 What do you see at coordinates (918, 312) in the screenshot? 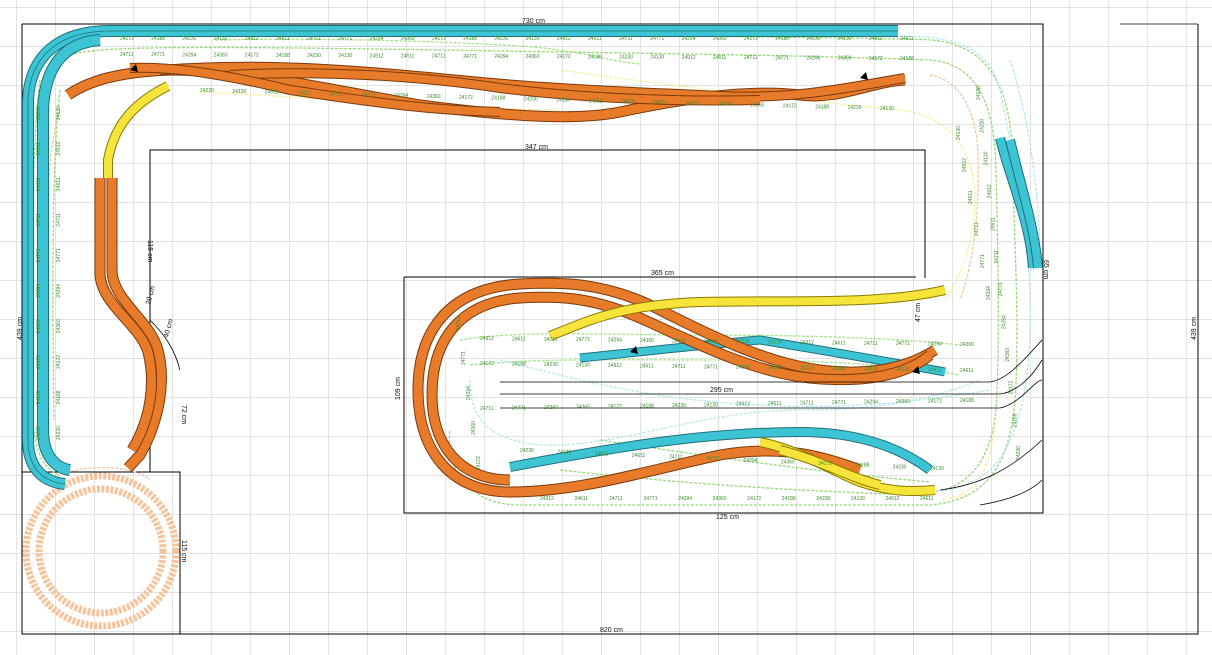
I see `dim-right-small: 47 cm` at bounding box center [918, 312].